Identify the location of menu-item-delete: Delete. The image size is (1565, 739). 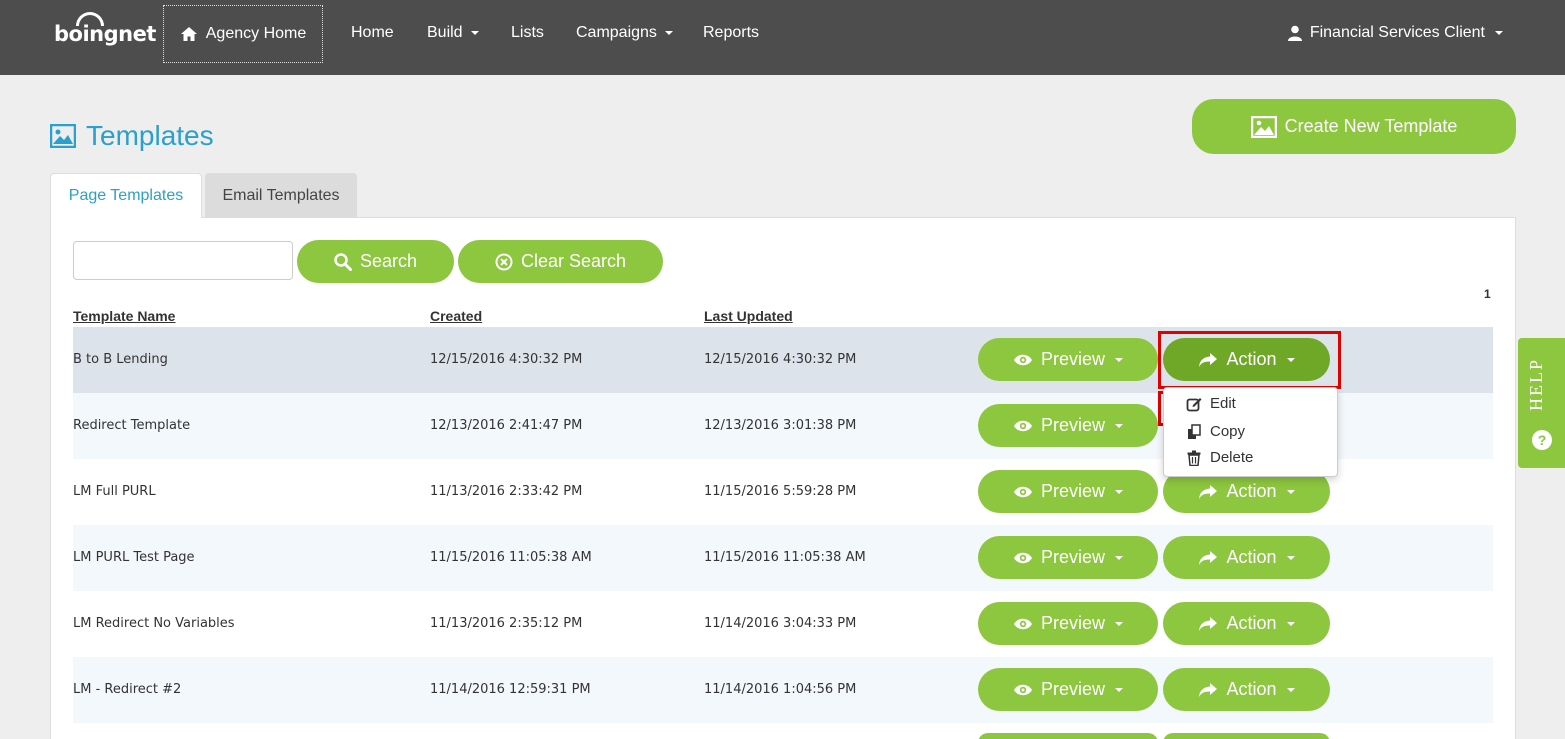
(1219, 457).